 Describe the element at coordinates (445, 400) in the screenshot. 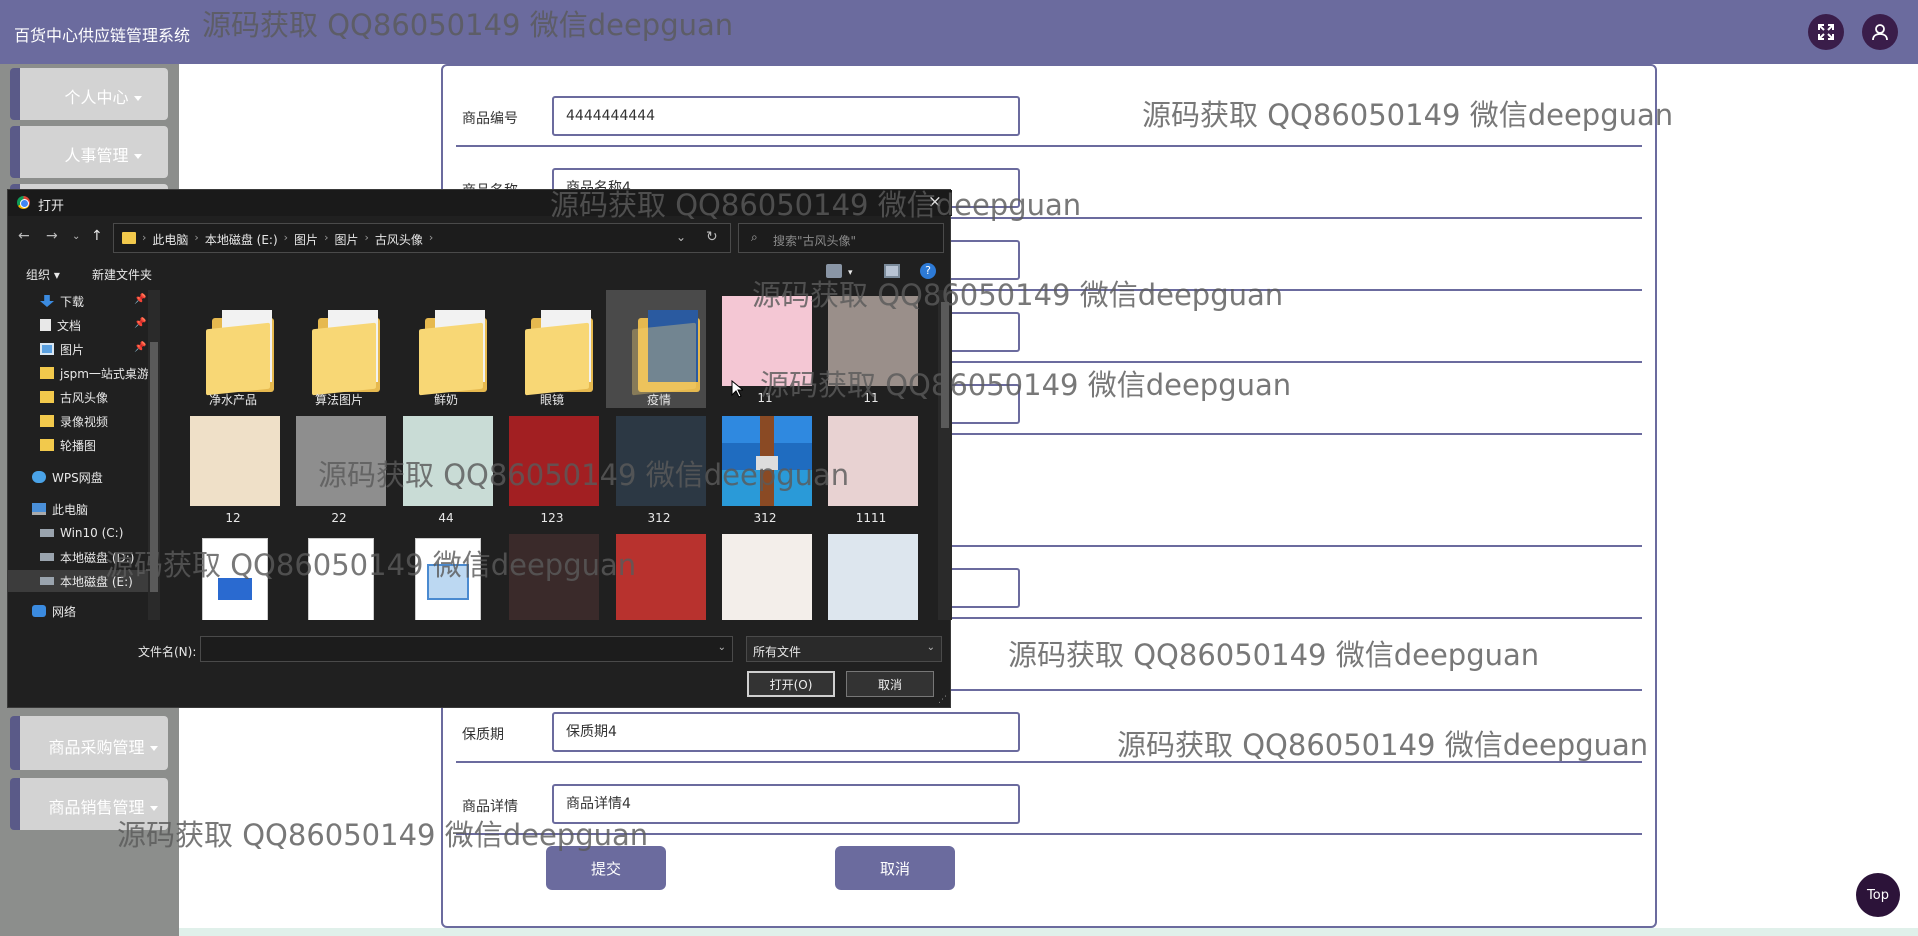

I see `file-name: 鲜奶` at that location.